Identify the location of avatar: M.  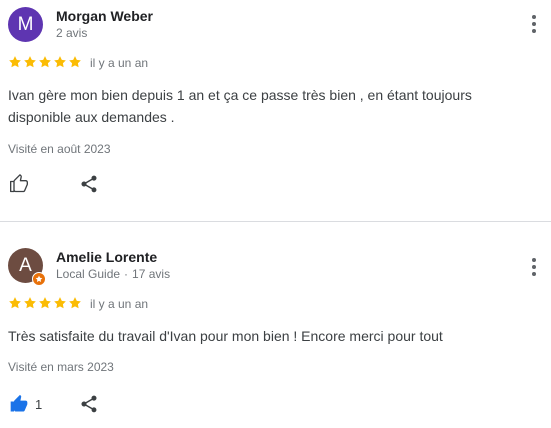
(25, 24).